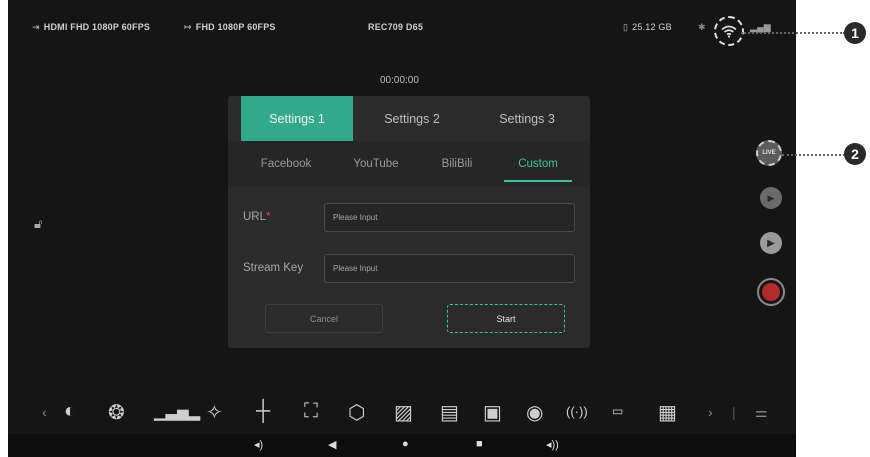  Describe the element at coordinates (116, 412) in the screenshot. I see `rgb-parade-icon: ❂` at that location.